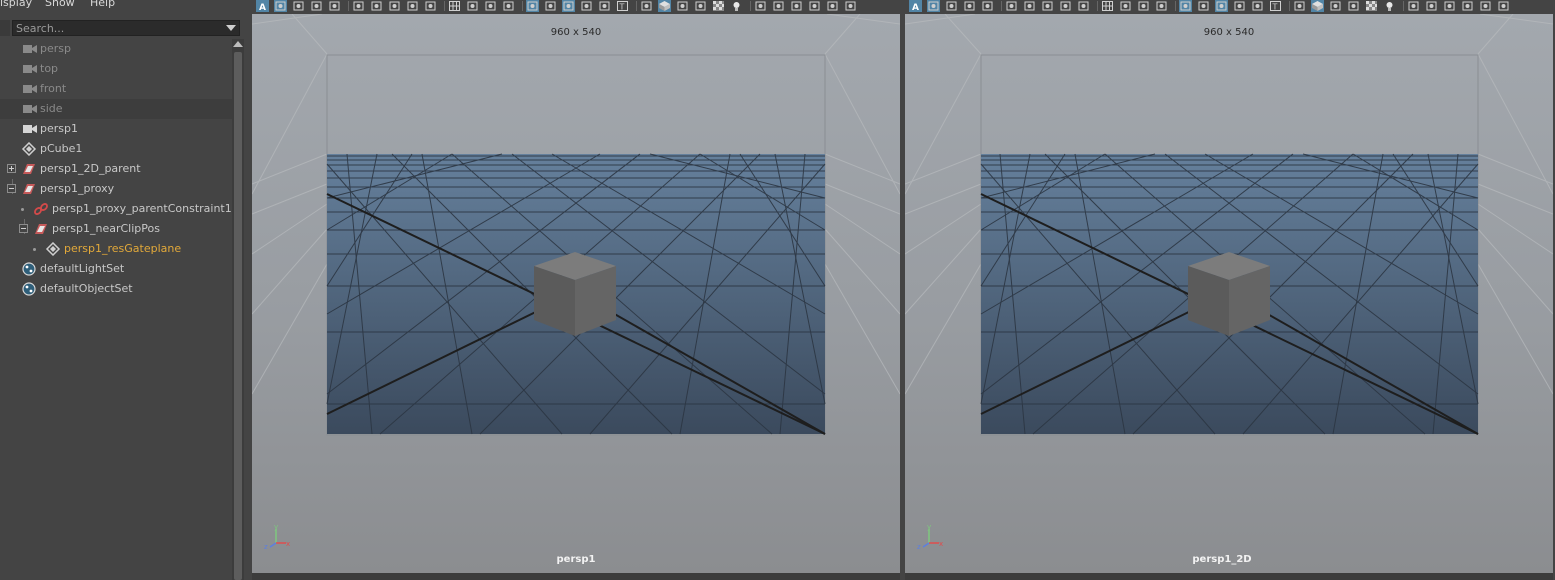 This screenshot has height=580, width=1555. Describe the element at coordinates (16, 4) in the screenshot. I see `menu-display: isplay` at that location.